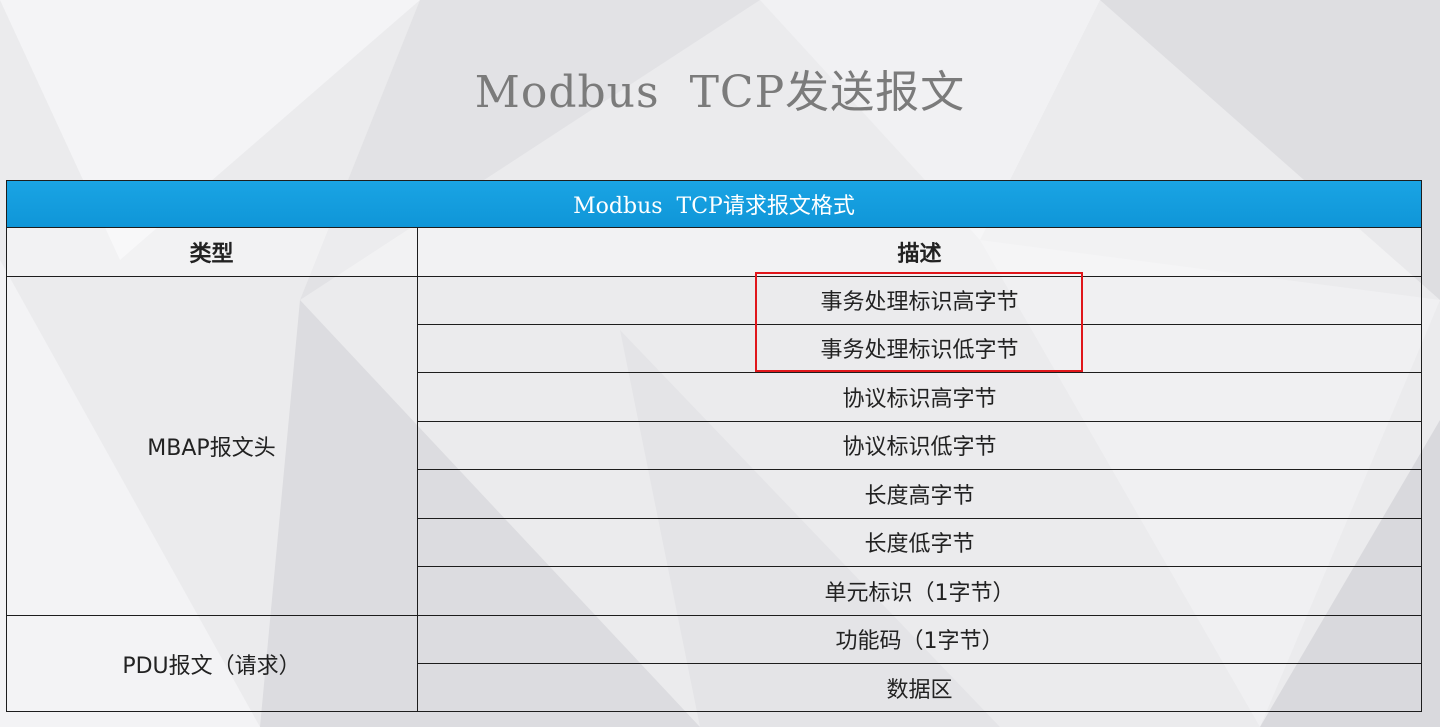  Describe the element at coordinates (919, 593) in the screenshot. I see `table-row: 单元标识（1字节）` at that location.